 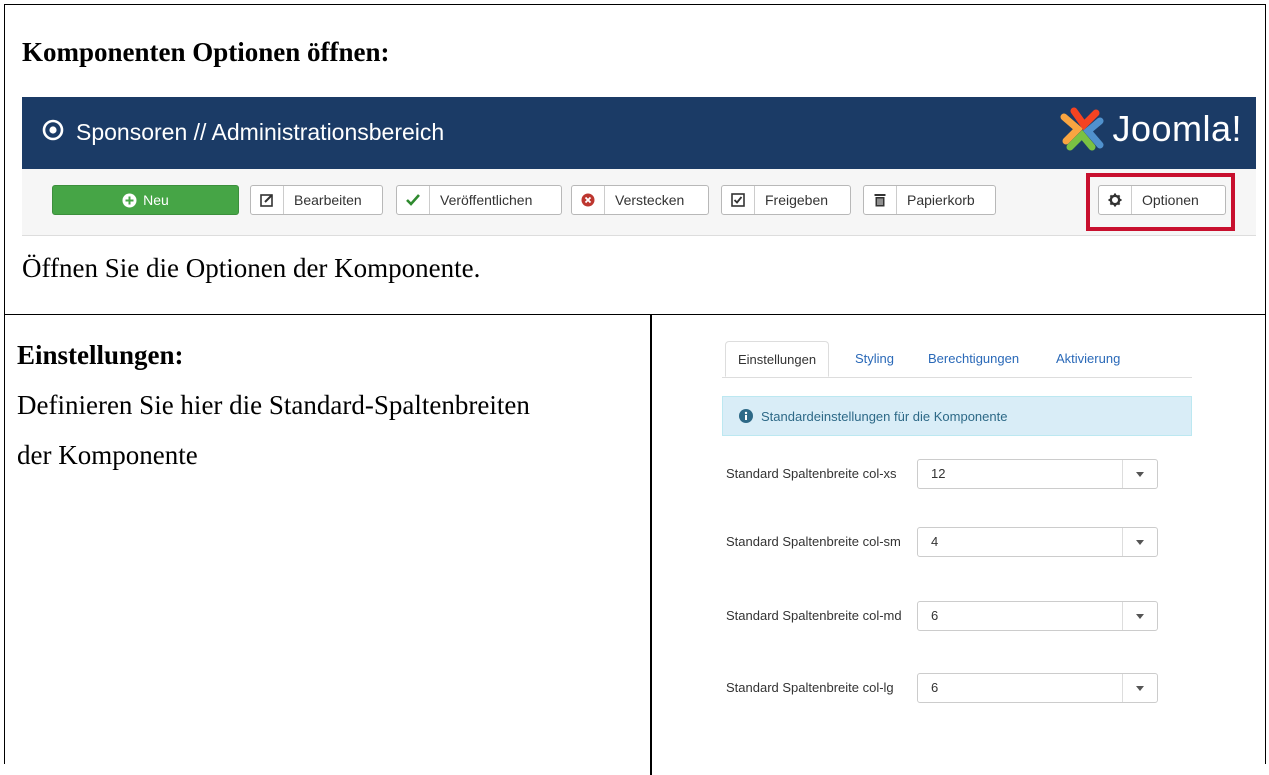 I want to click on edit-button: Bearbeiten, so click(x=316, y=200).